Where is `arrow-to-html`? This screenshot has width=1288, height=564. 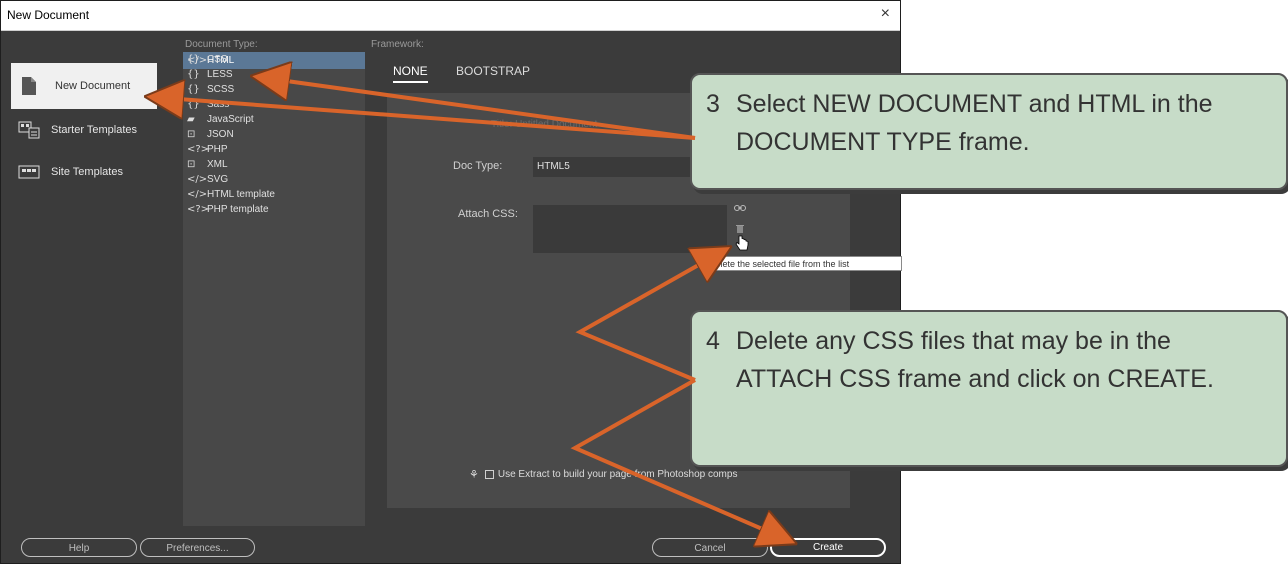
arrow-to-html is located at coordinates (477, 108).